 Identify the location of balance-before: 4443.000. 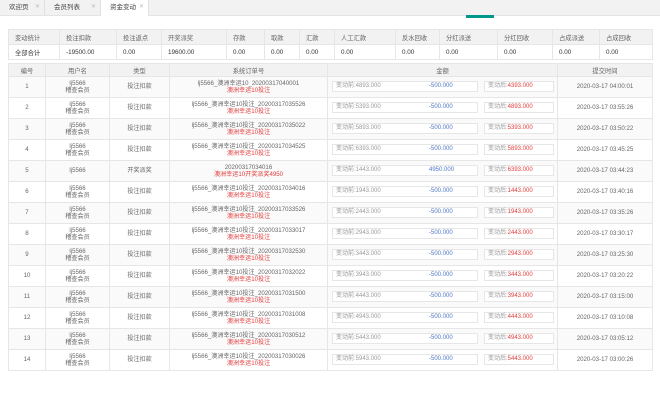
(368, 296).